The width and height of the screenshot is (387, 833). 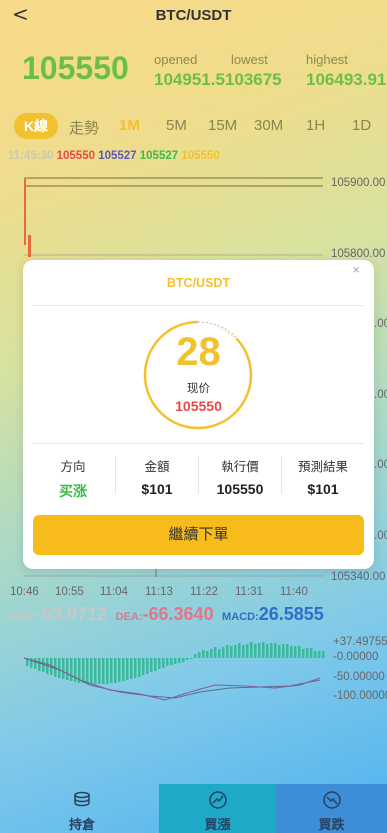 I want to click on tab-1m: 1M, so click(x=129, y=125).